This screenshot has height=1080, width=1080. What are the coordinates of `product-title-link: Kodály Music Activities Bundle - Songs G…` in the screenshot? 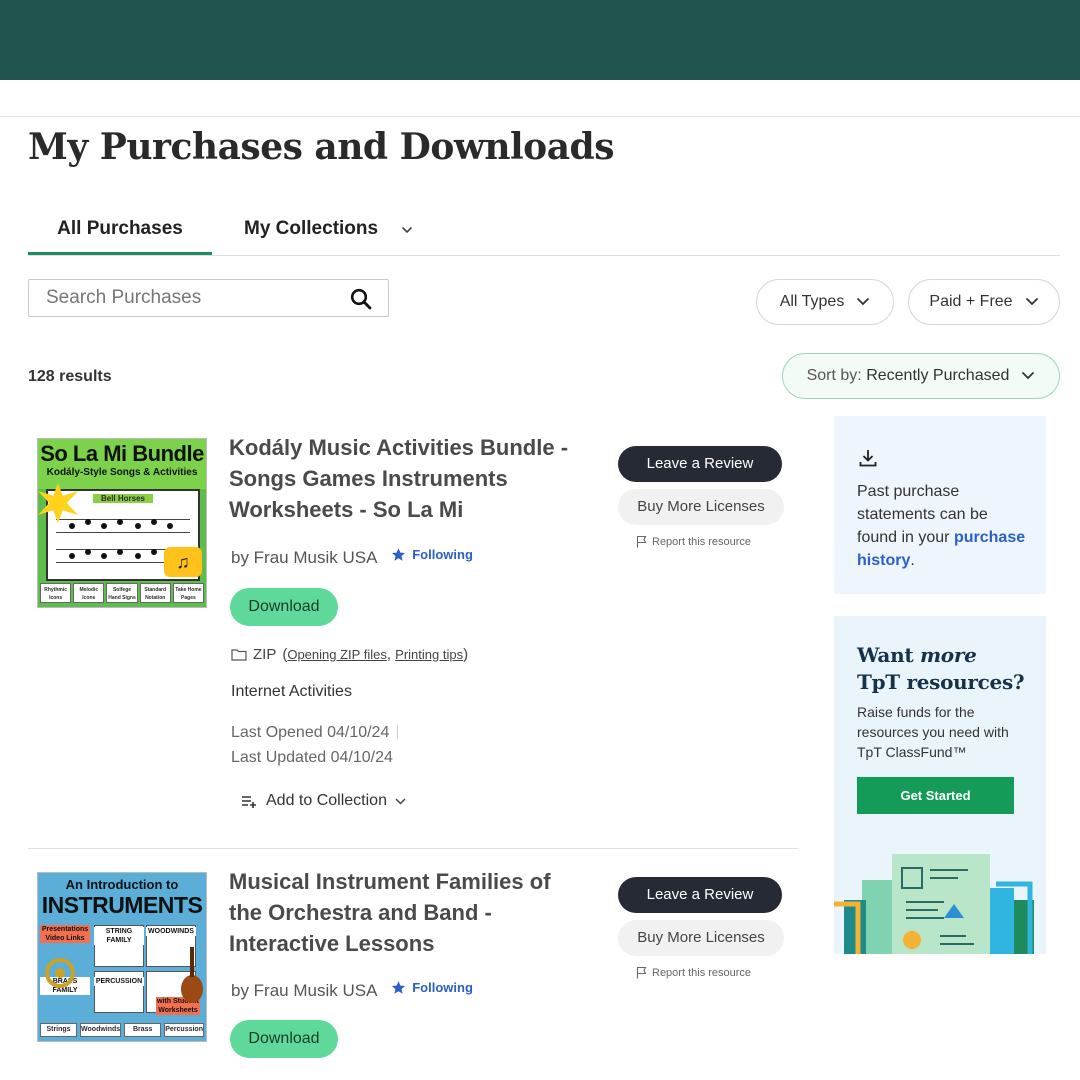 It's located at (409, 478).